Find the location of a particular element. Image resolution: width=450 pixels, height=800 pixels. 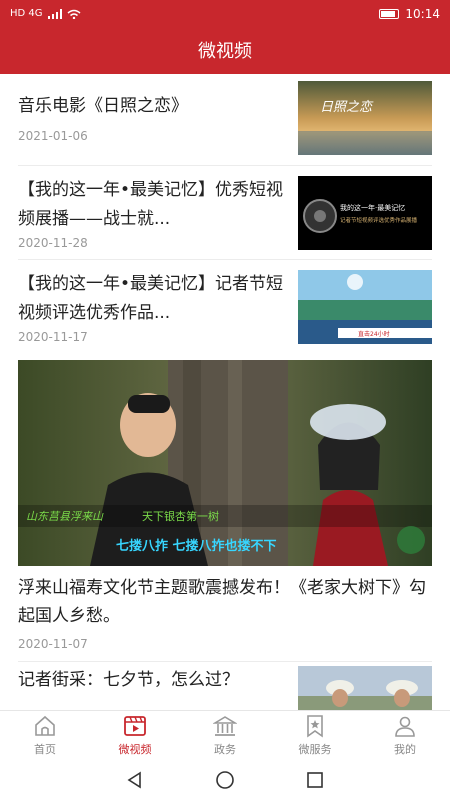

overlay-caption-left: 山东莒县浮来山 is located at coordinates (65, 516).